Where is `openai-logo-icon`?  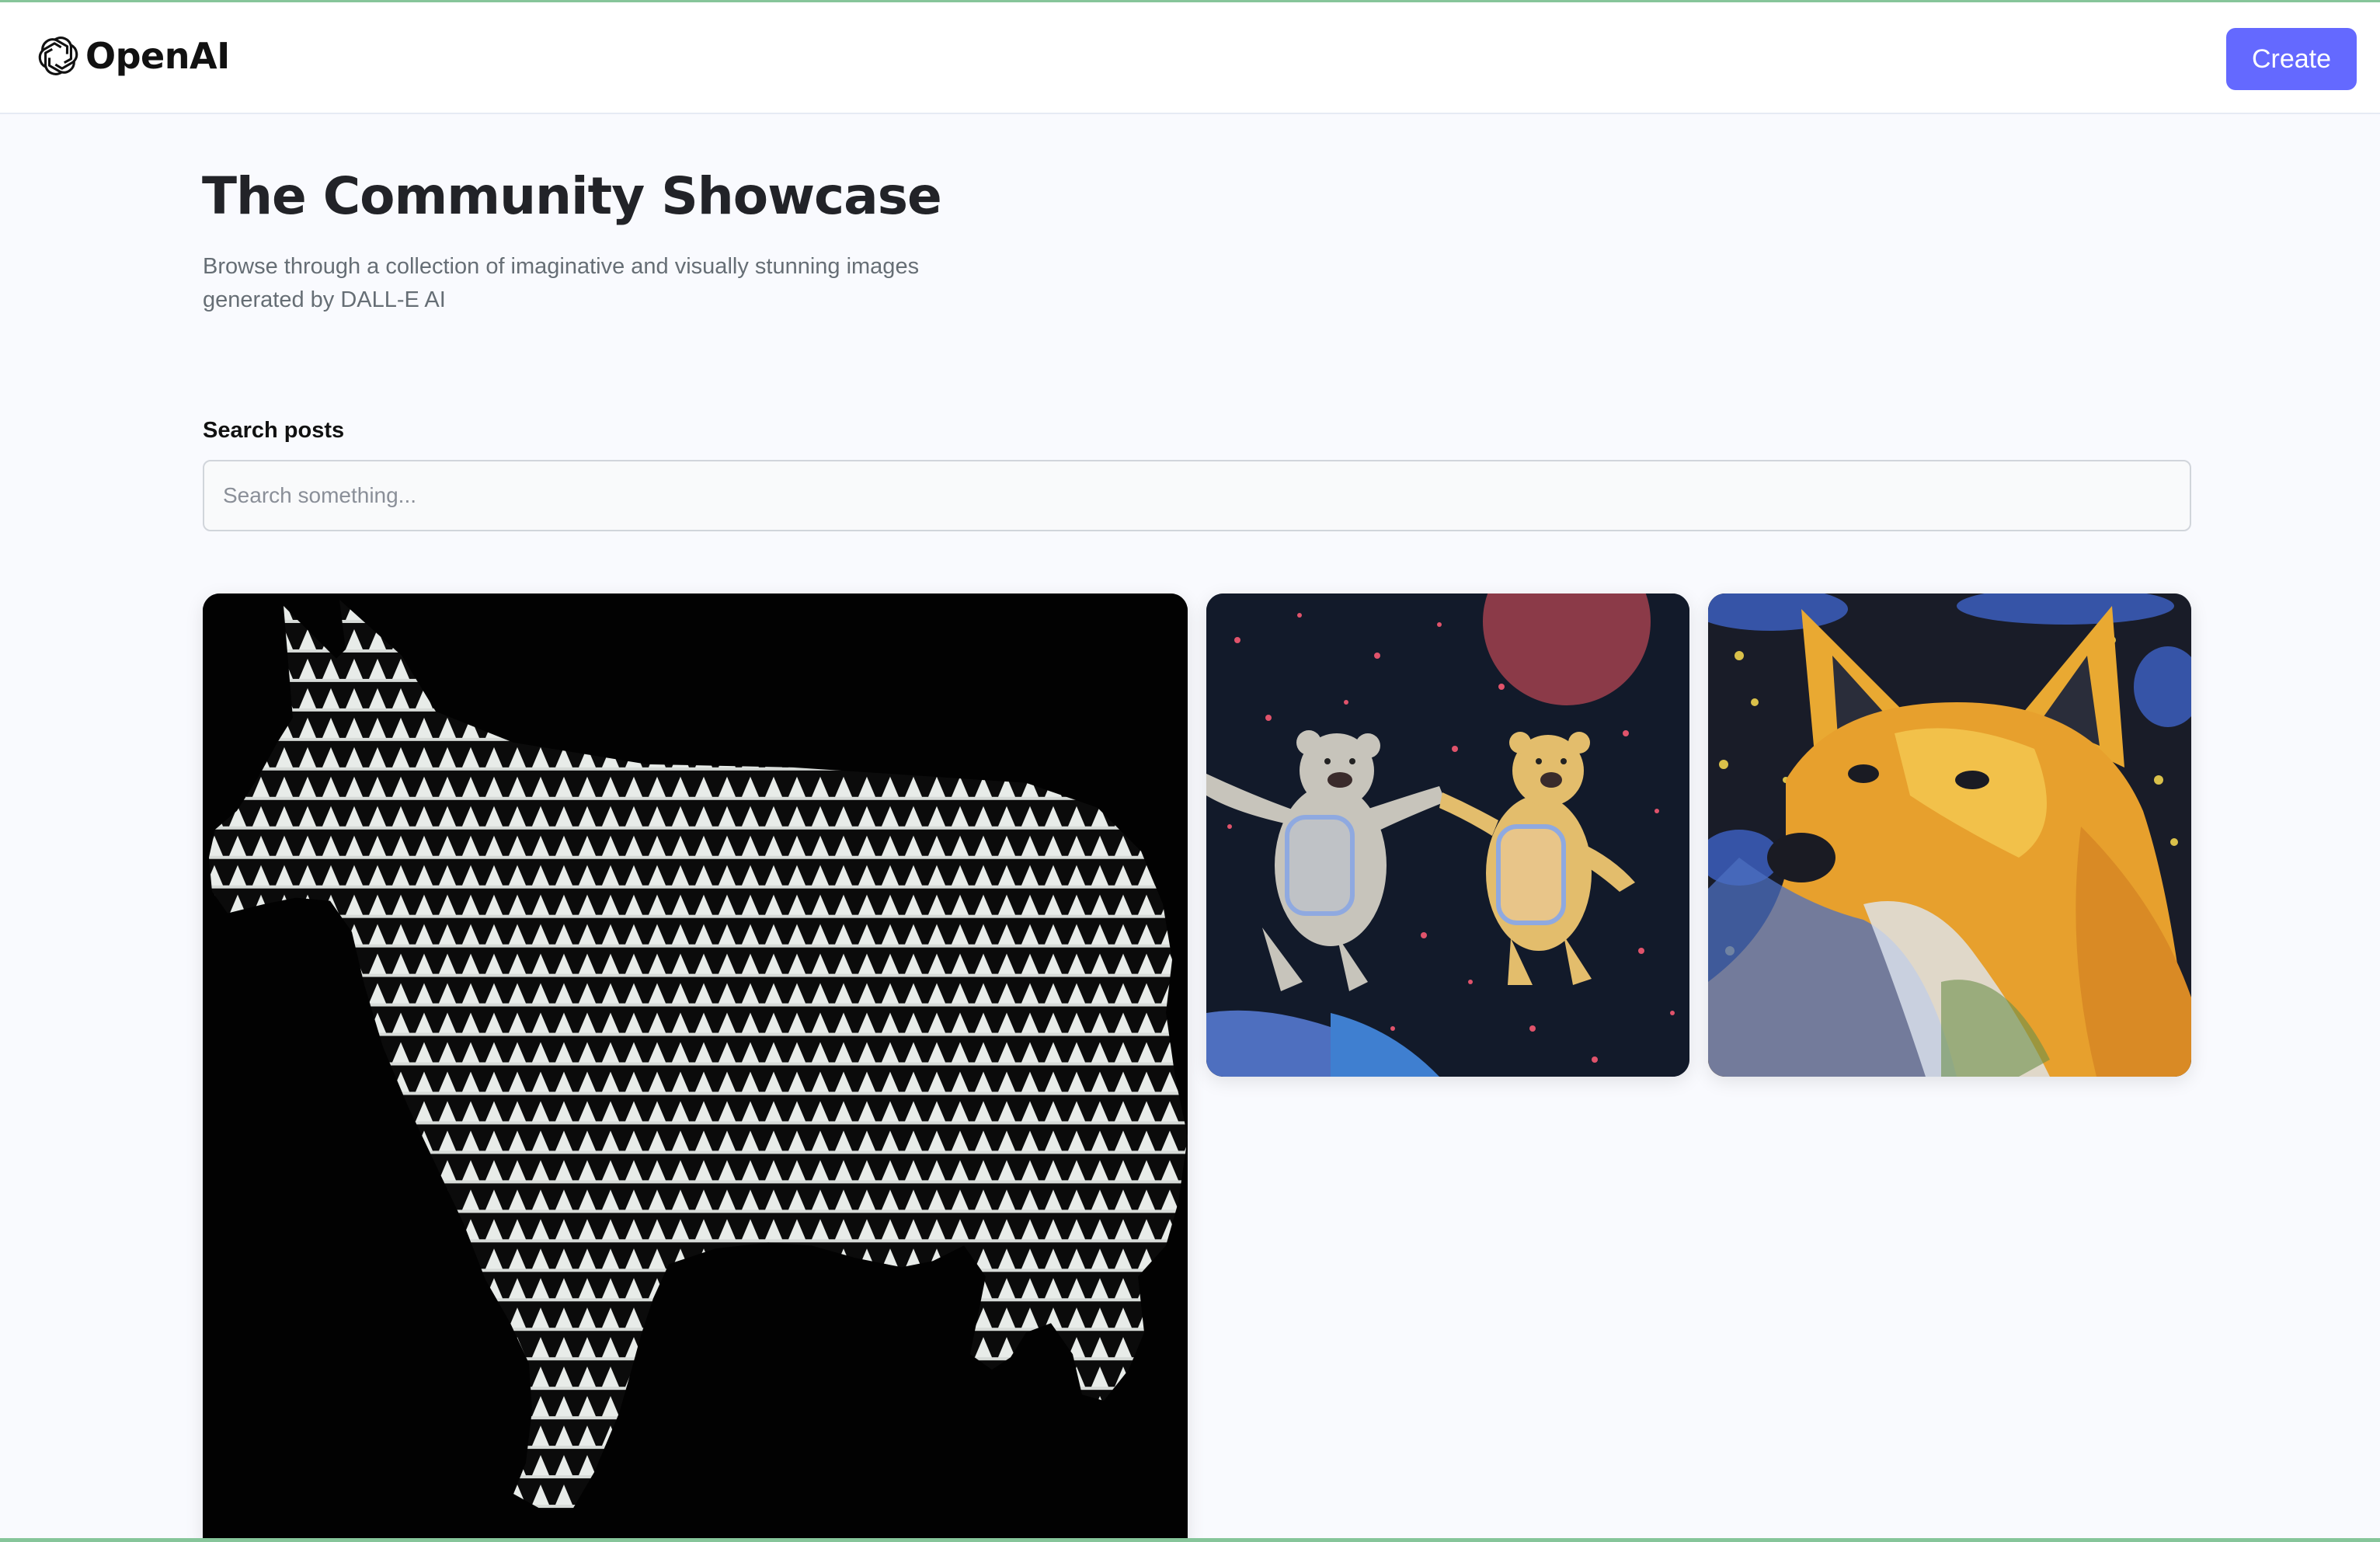 openai-logo-icon is located at coordinates (58, 56).